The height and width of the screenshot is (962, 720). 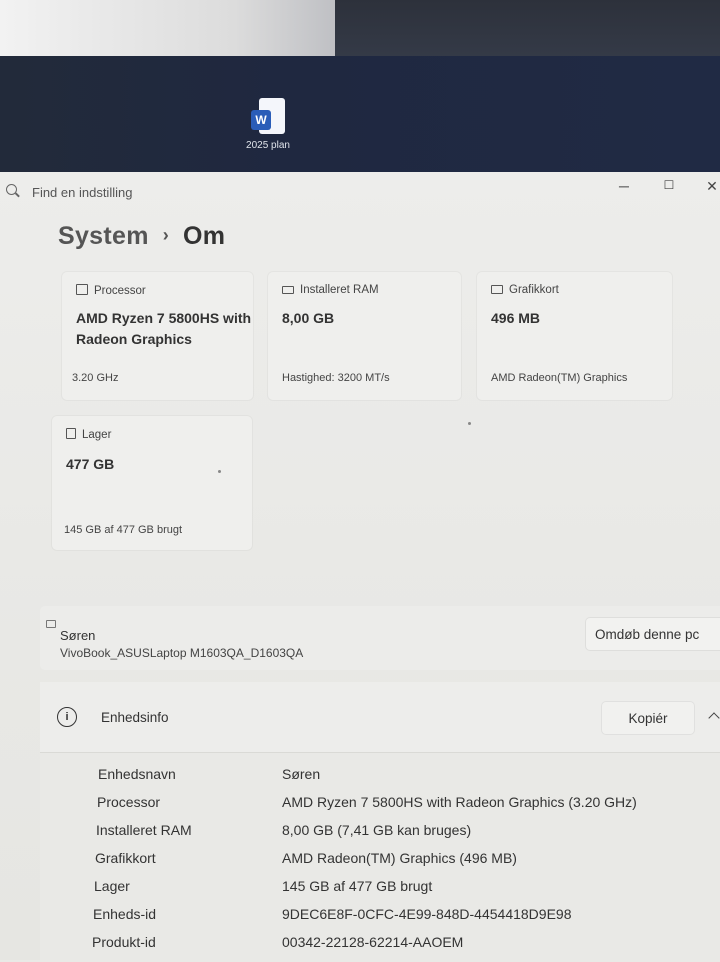 What do you see at coordinates (268, 117) in the screenshot?
I see `word-icon: W` at bounding box center [268, 117].